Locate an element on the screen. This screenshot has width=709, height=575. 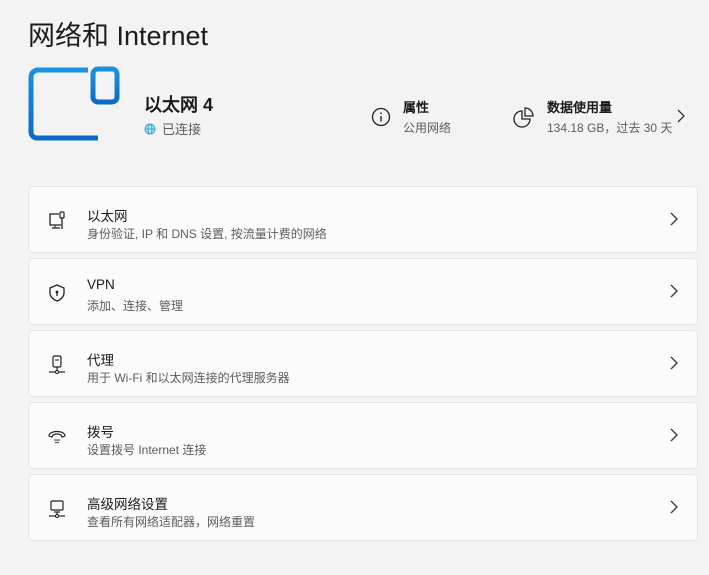
connection-status: 已连接 is located at coordinates (172, 128).